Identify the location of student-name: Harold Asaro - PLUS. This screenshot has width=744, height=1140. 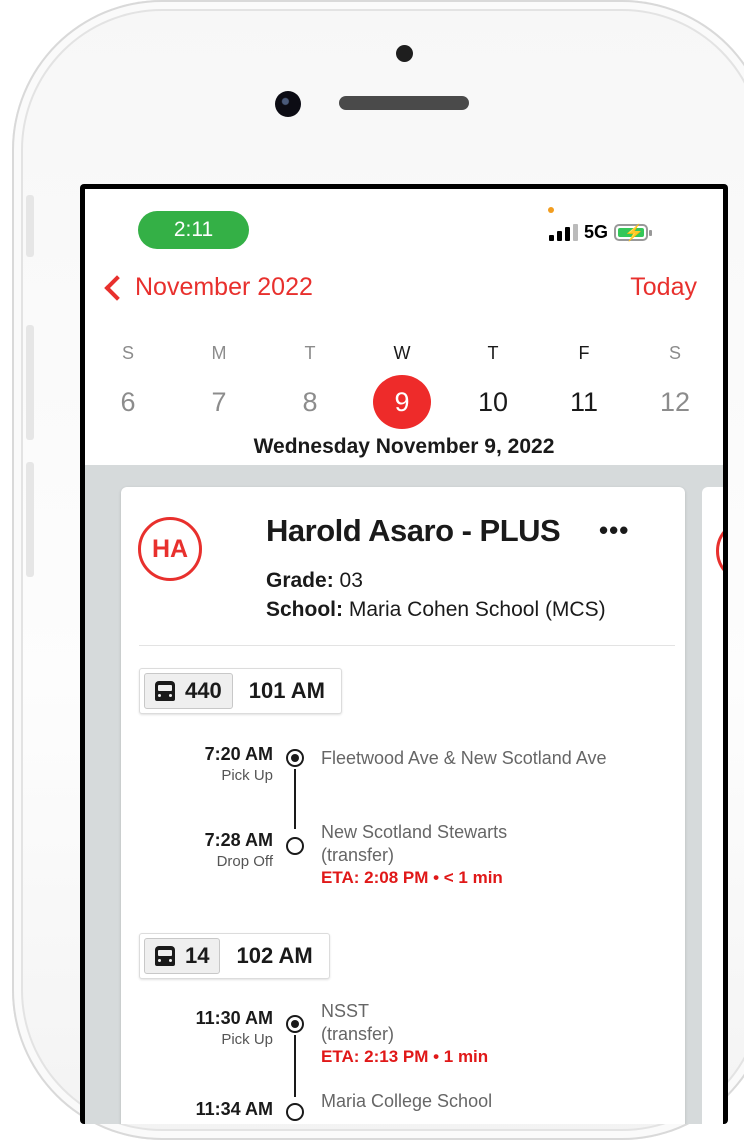
(413, 530).